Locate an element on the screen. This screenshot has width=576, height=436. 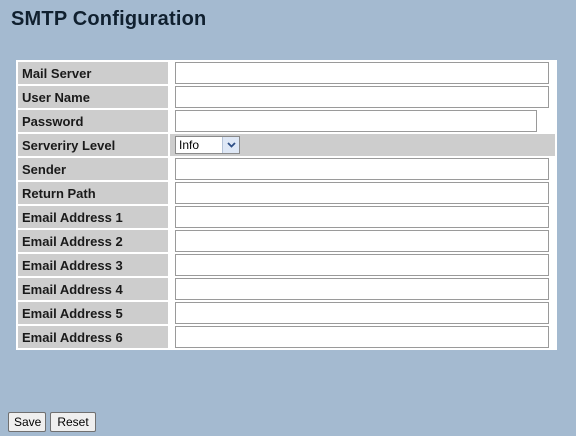
severity-level-label: Serveriry Level is located at coordinates (93, 145).